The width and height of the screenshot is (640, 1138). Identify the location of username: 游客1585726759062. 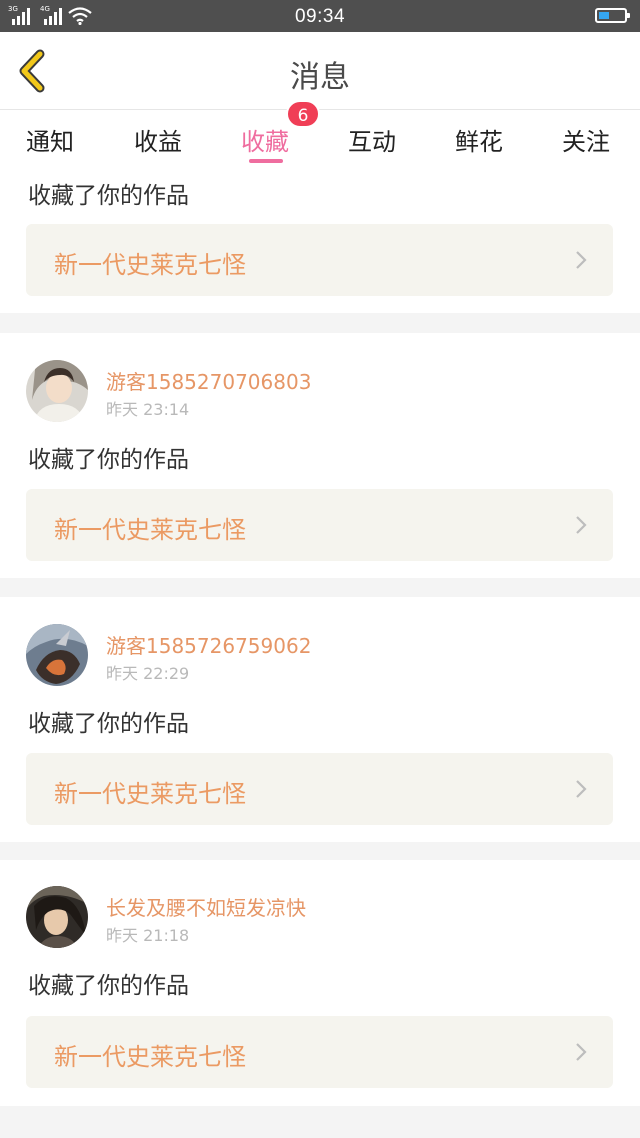
(208, 644).